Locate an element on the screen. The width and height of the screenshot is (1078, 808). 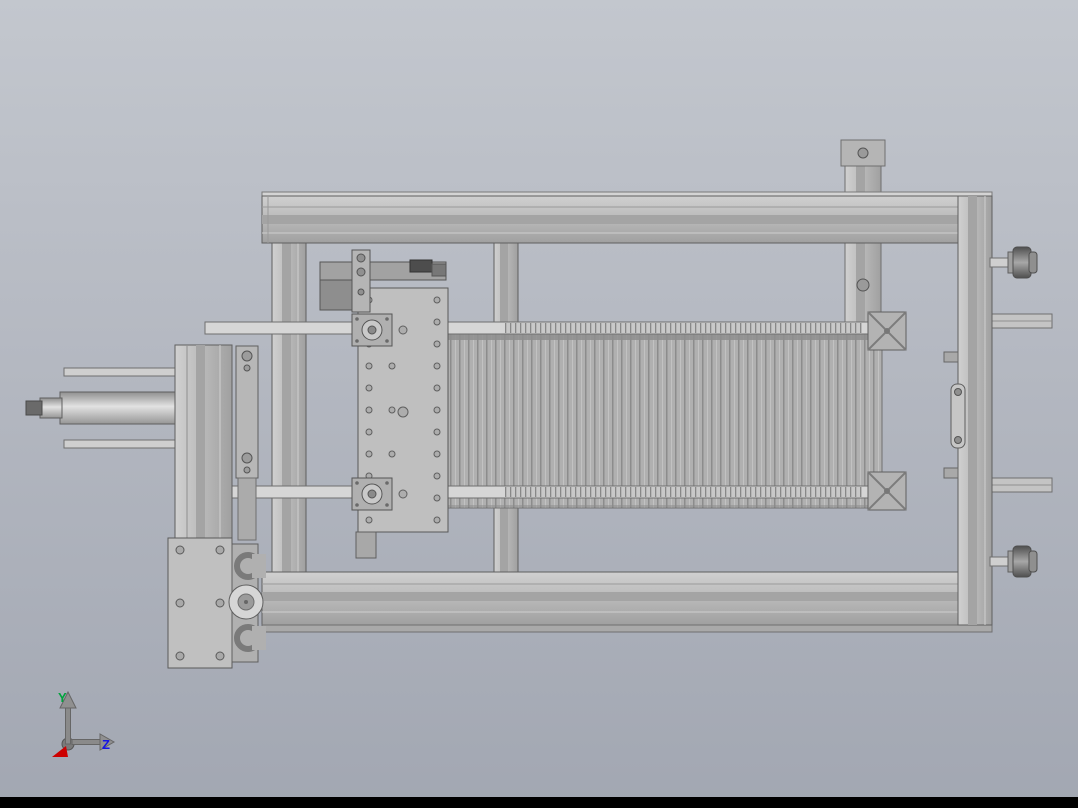
upper-guide-rod is located at coordinates (546, 328).